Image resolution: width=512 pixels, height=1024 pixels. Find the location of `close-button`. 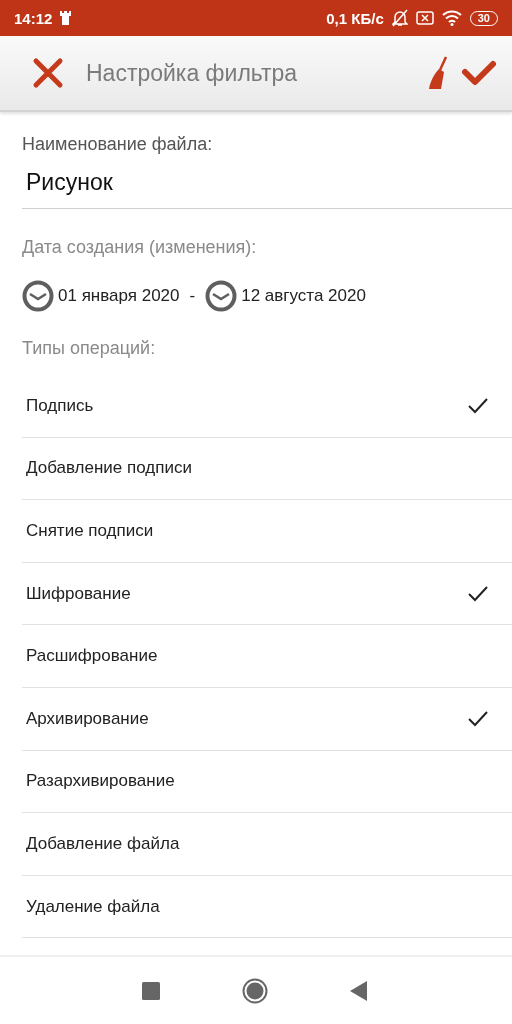

close-button is located at coordinates (48, 73).